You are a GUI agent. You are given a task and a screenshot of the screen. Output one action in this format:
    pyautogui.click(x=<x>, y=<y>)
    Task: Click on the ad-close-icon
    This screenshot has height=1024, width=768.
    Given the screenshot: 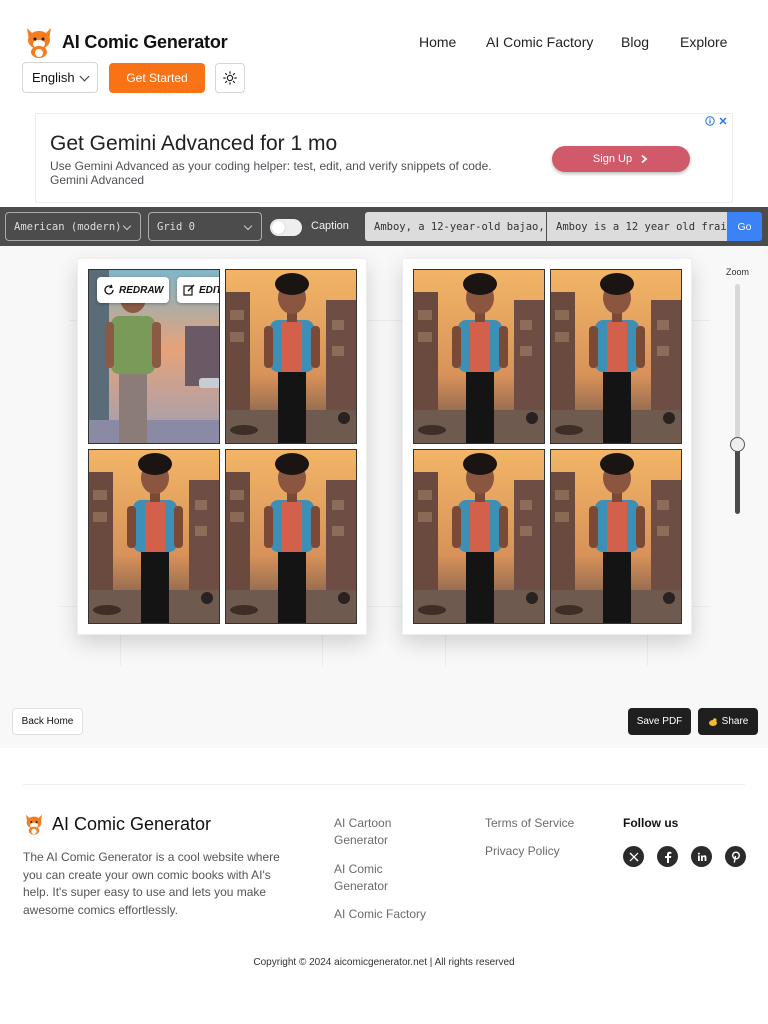 What is the action you would take?
    pyautogui.click(x=723, y=121)
    